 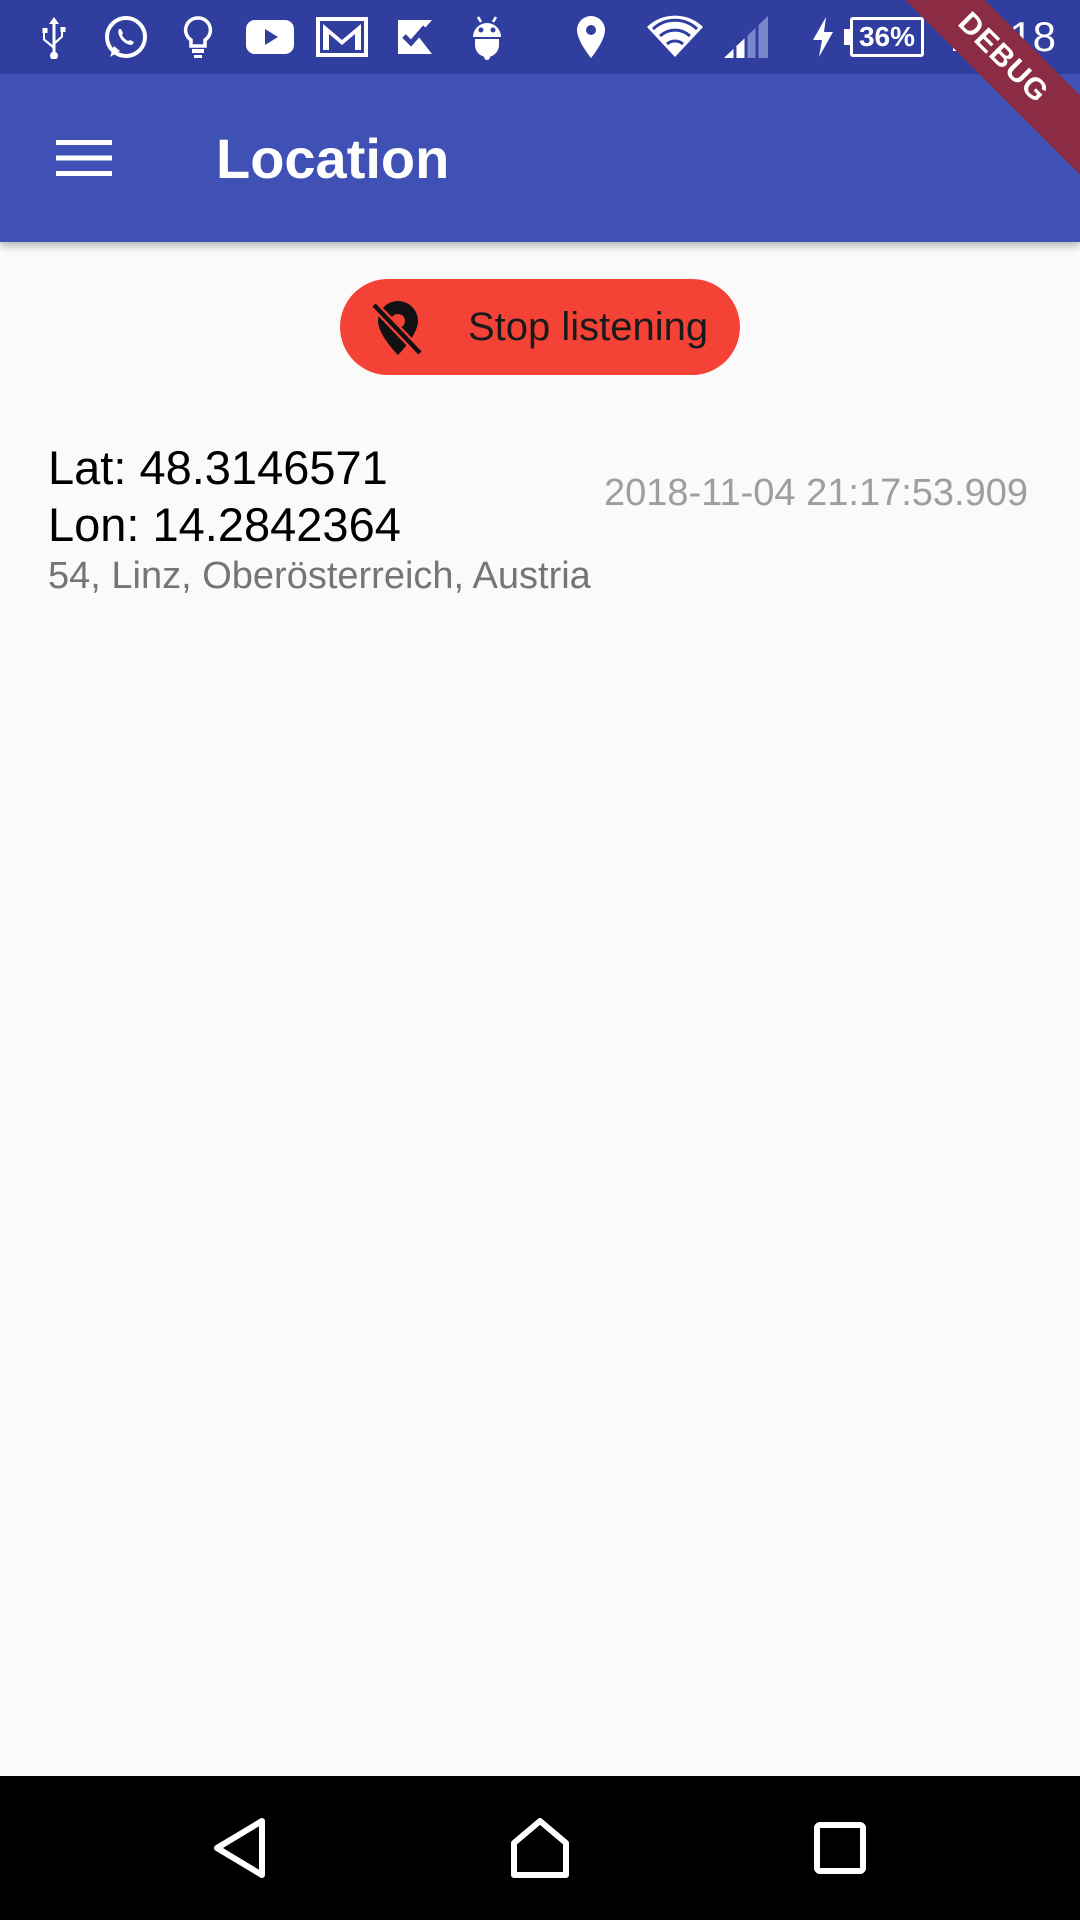 I want to click on usb-icon, so click(x=54, y=37).